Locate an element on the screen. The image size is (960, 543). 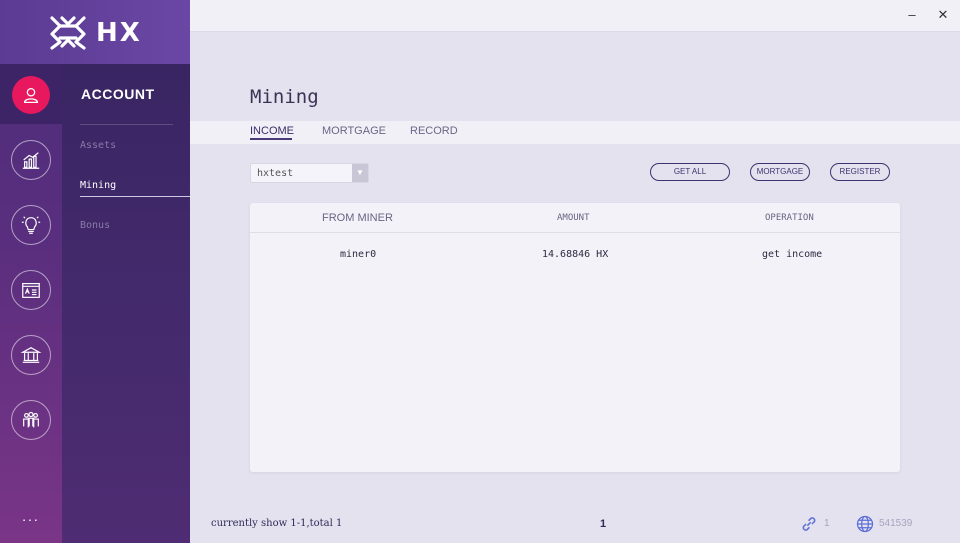
rail-idea-button is located at coordinates (31, 225).